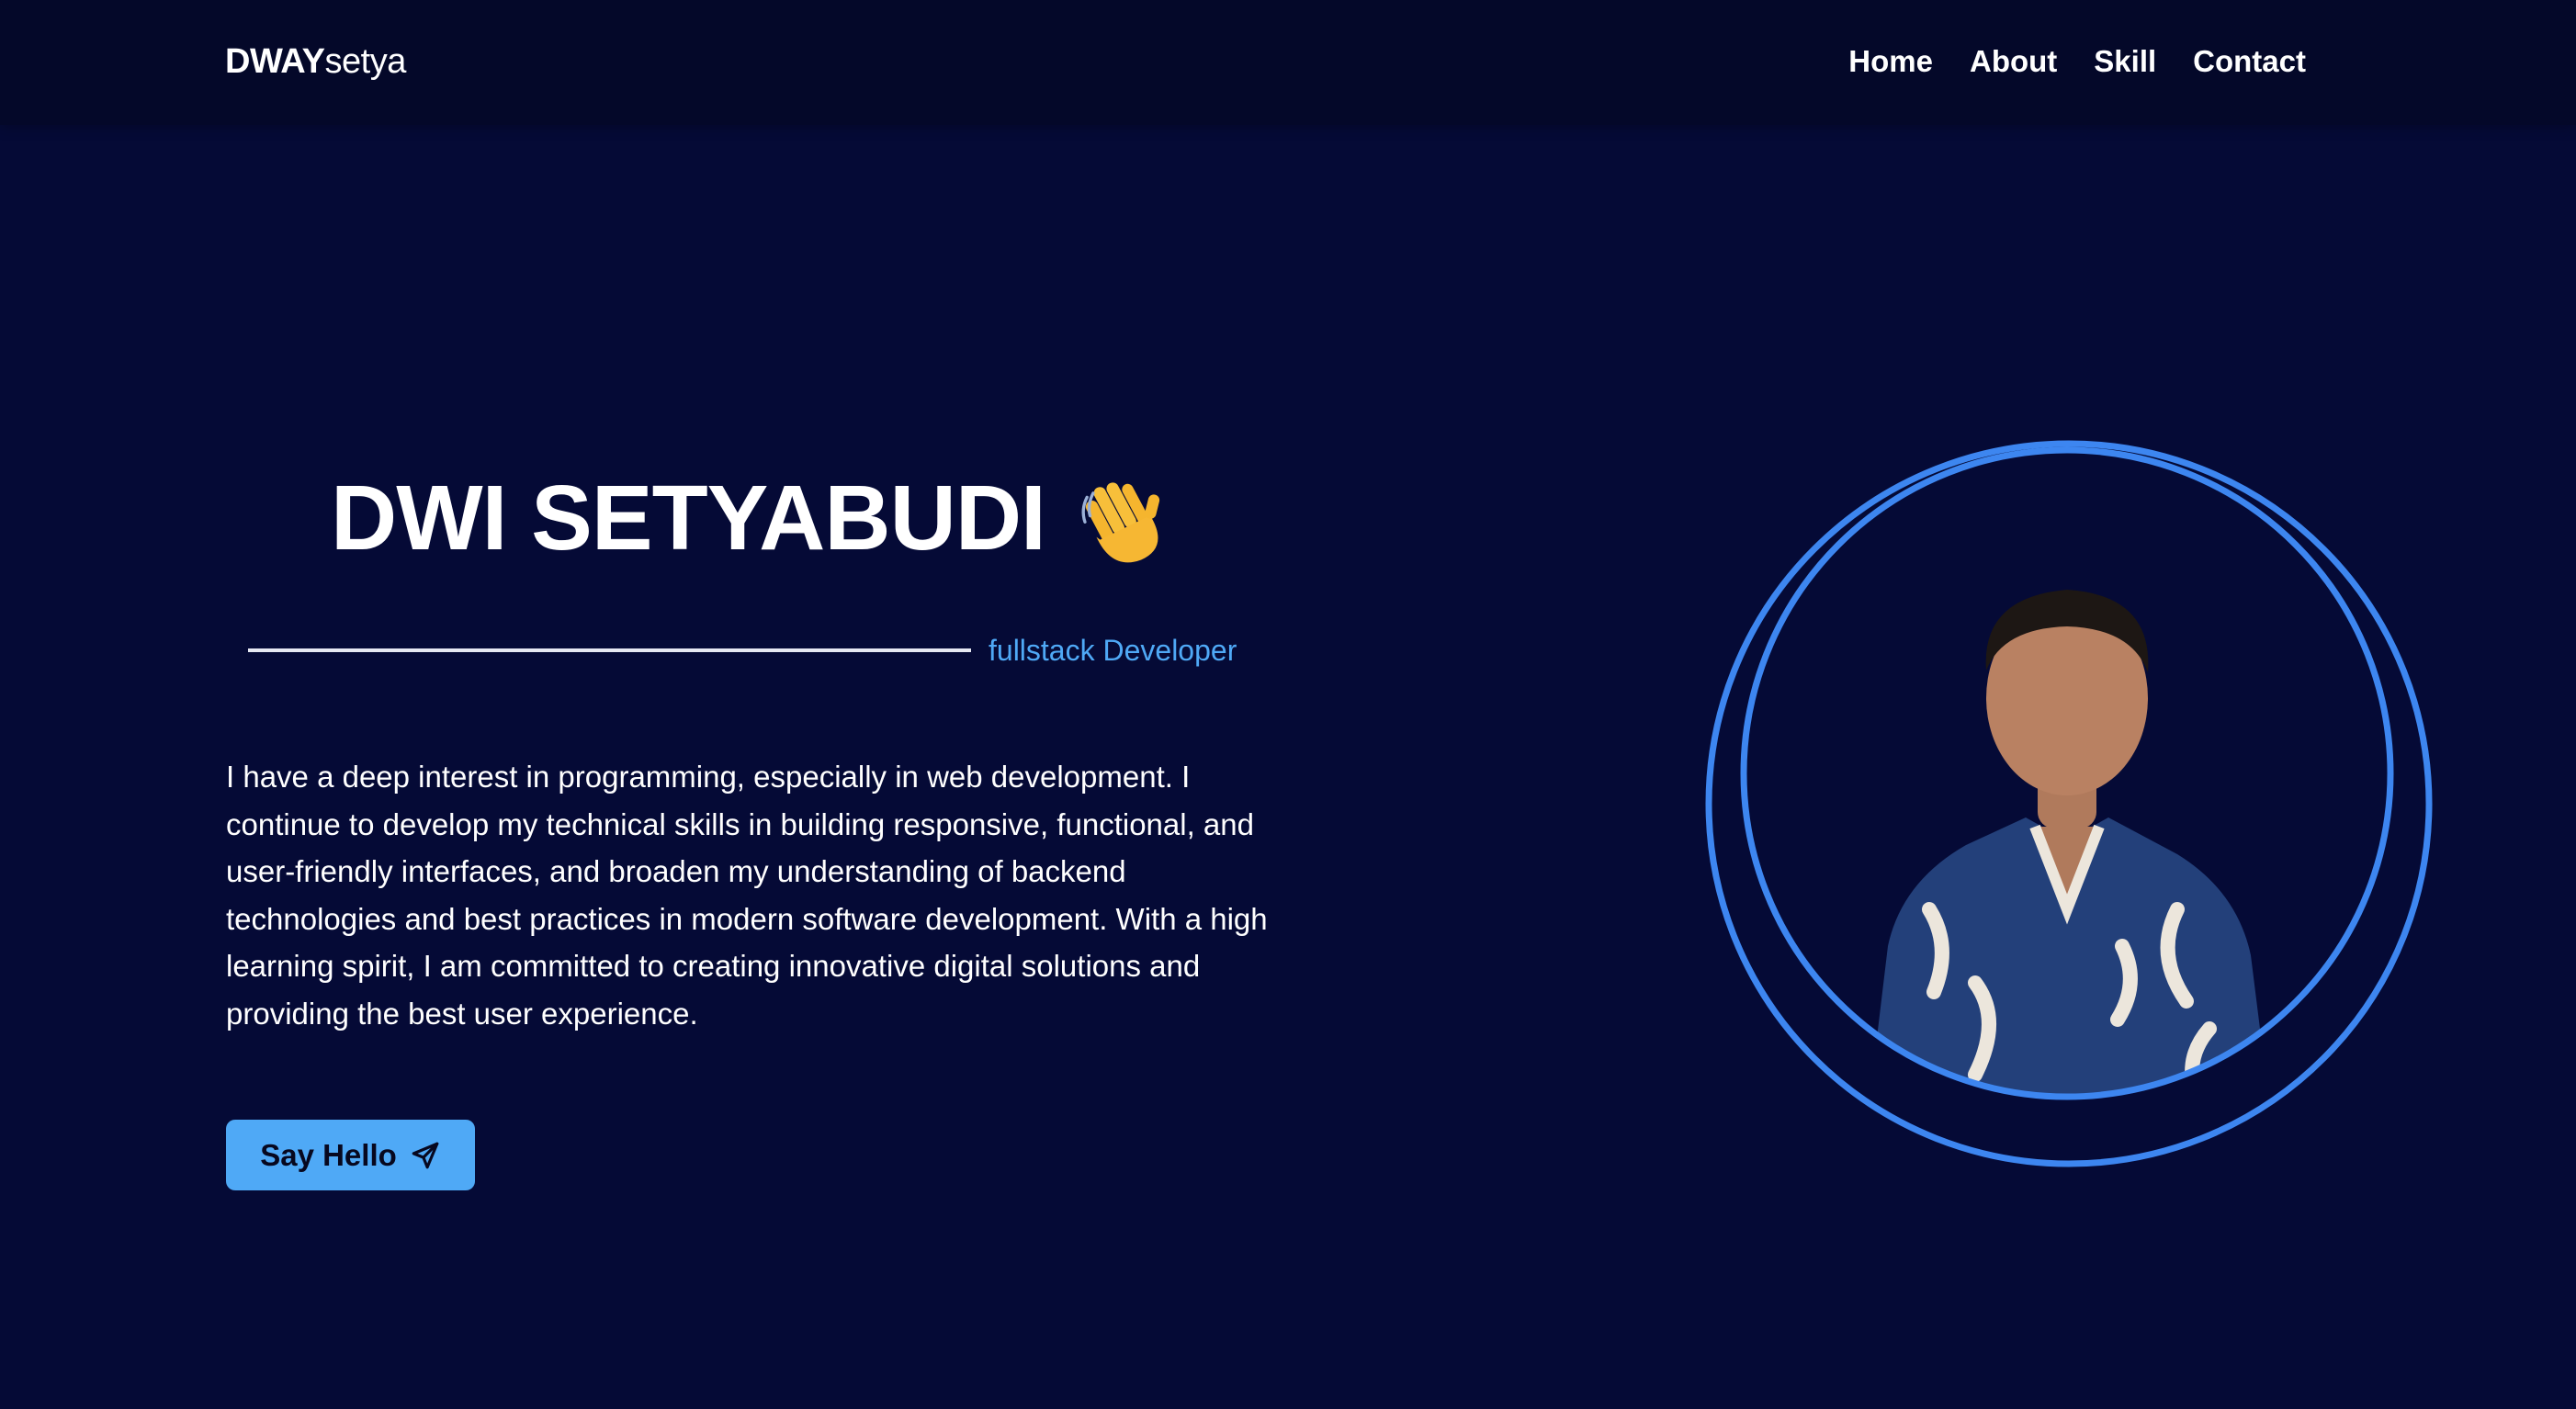 Image resolution: width=2576 pixels, height=1409 pixels. Describe the element at coordinates (2125, 61) in the screenshot. I see `nav-skill-link: Skill` at that location.